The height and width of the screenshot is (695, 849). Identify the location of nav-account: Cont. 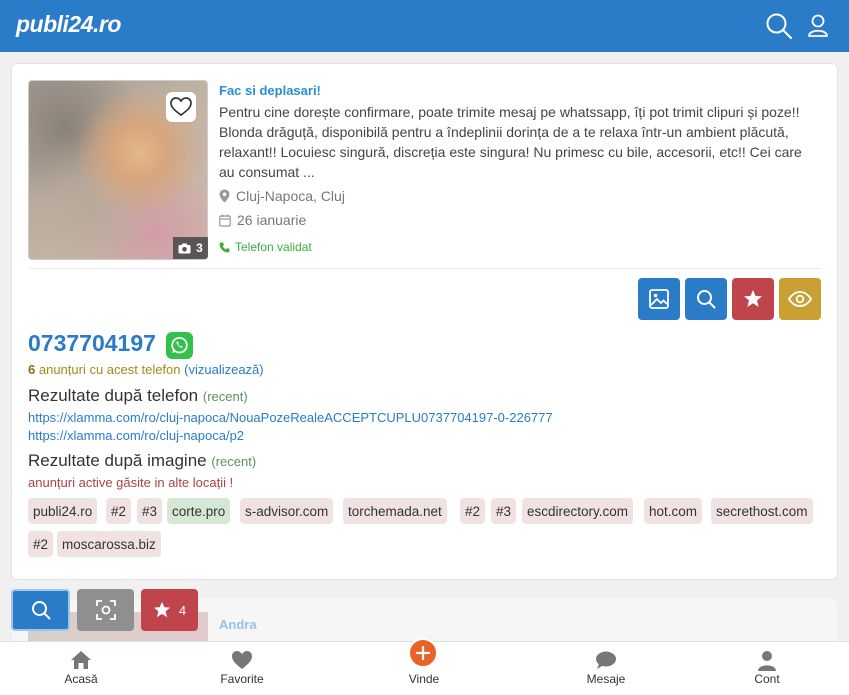
(767, 668).